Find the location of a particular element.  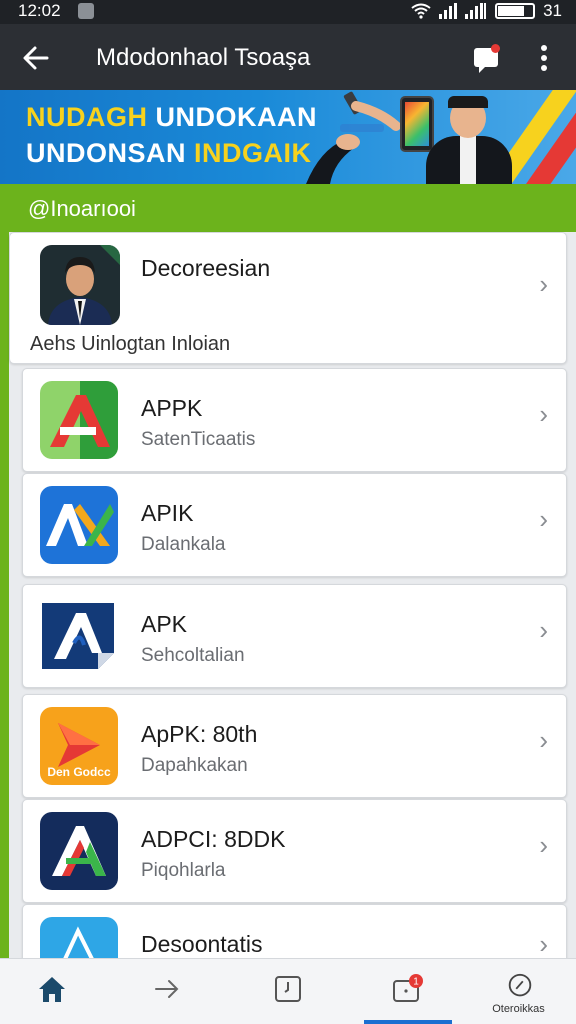

presenter-illustration is located at coordinates (470, 140).